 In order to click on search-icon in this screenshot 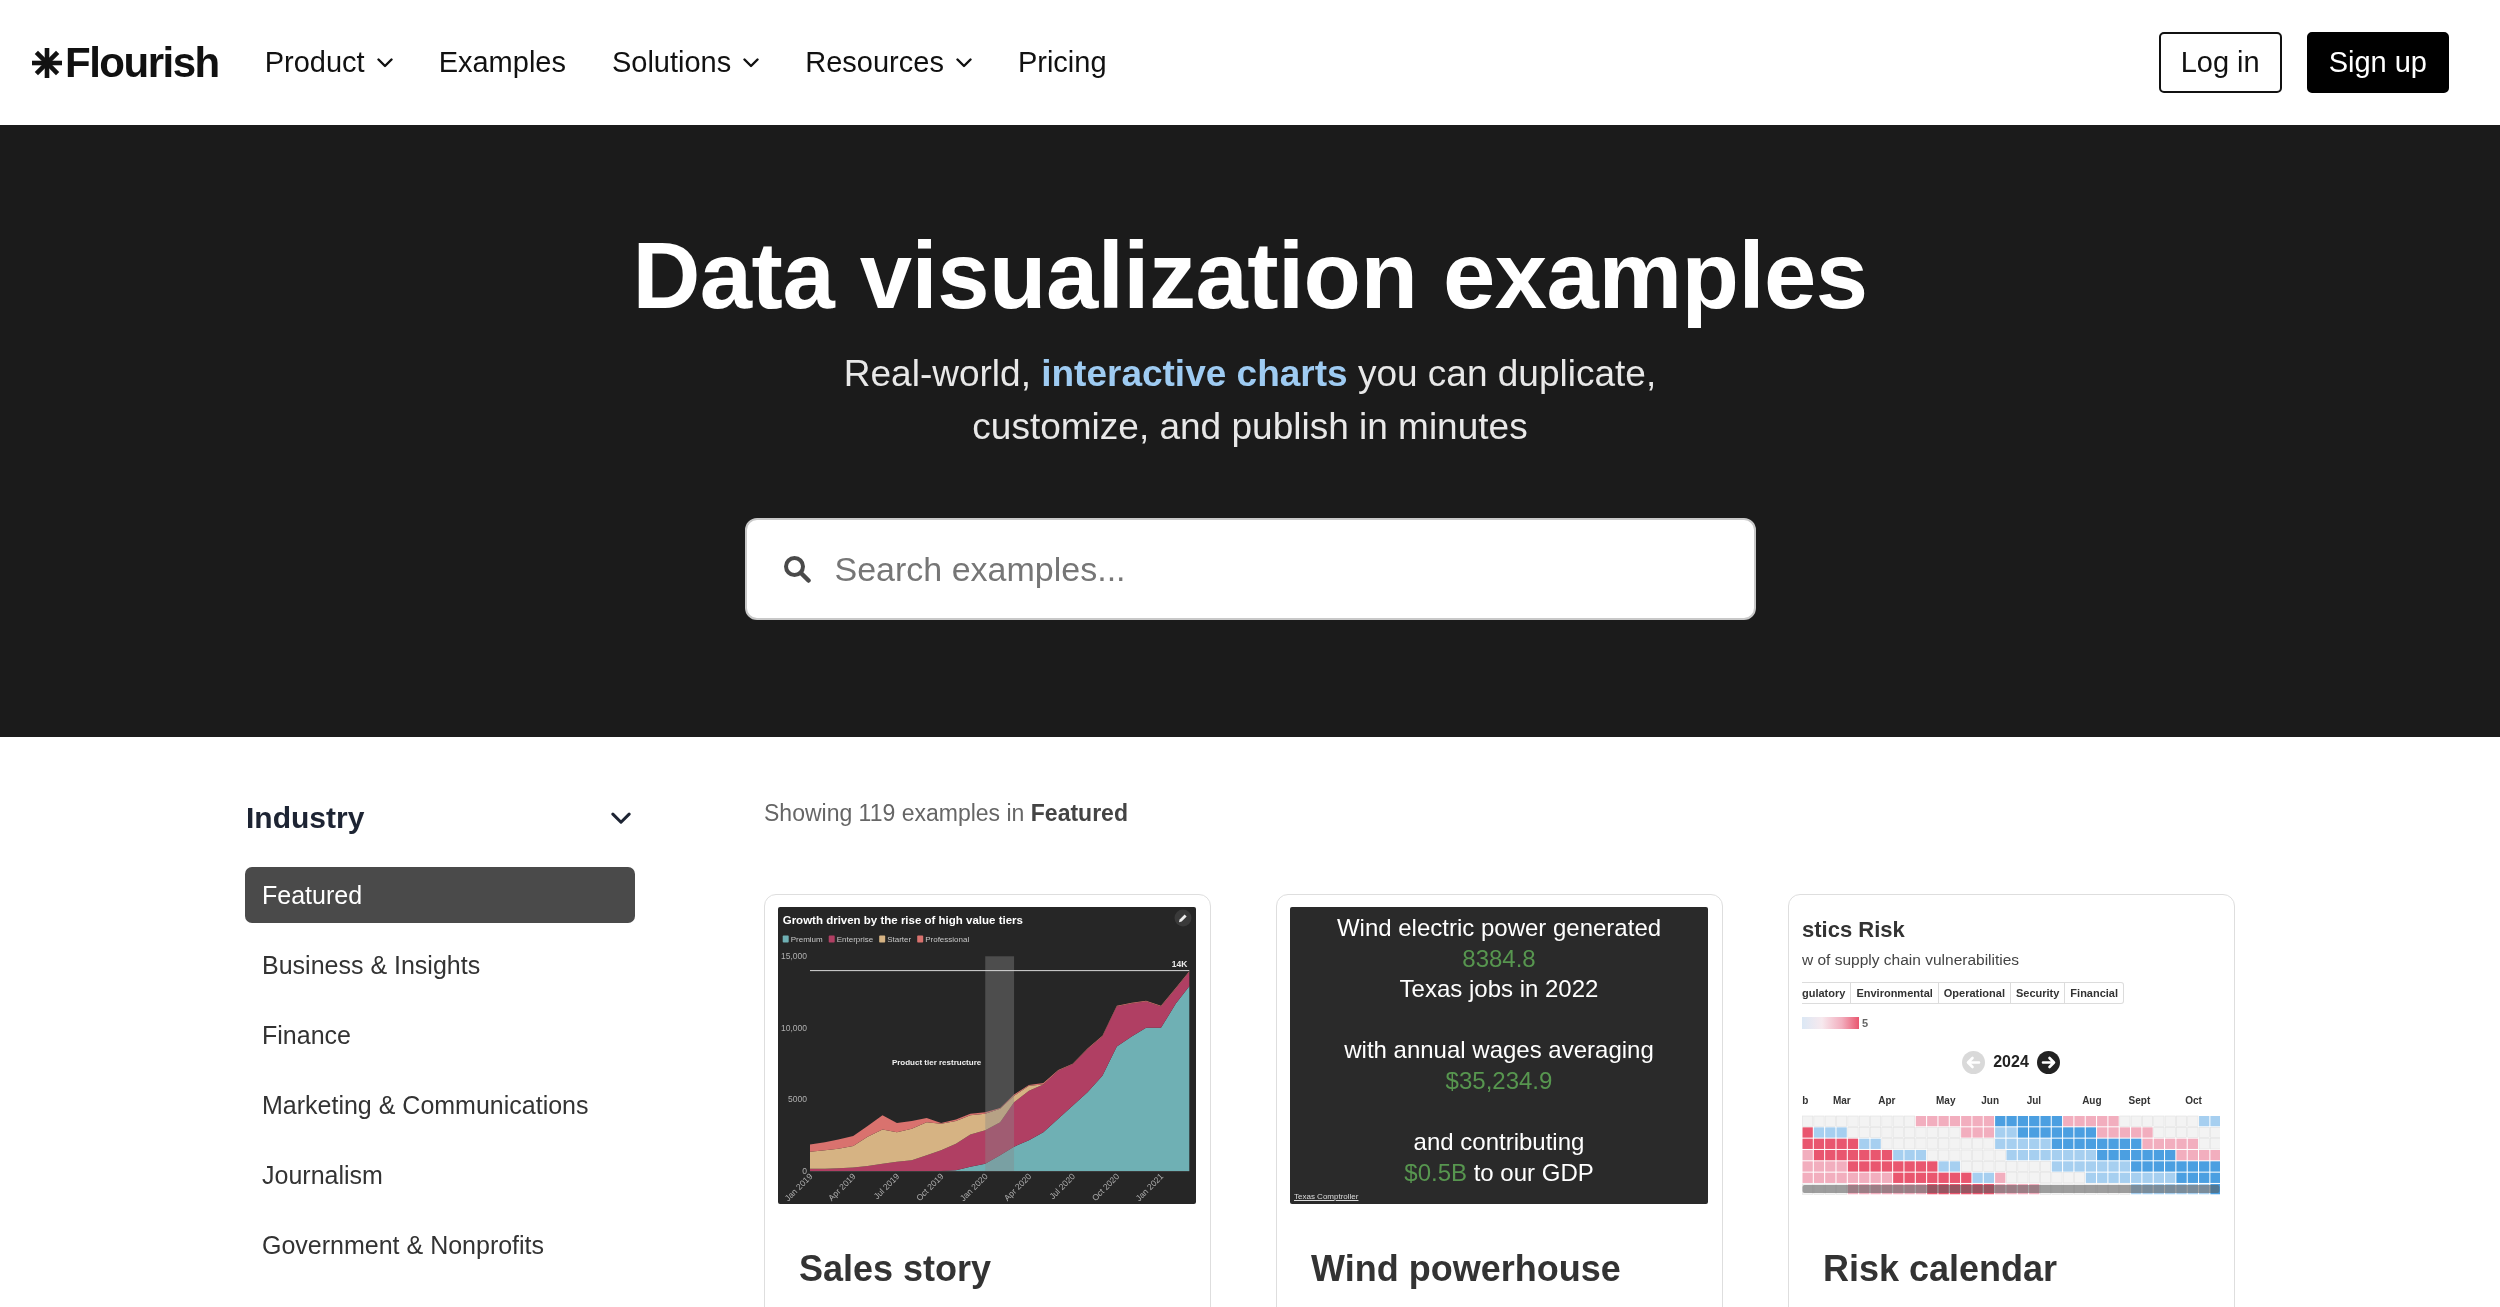, I will do `click(796, 569)`.